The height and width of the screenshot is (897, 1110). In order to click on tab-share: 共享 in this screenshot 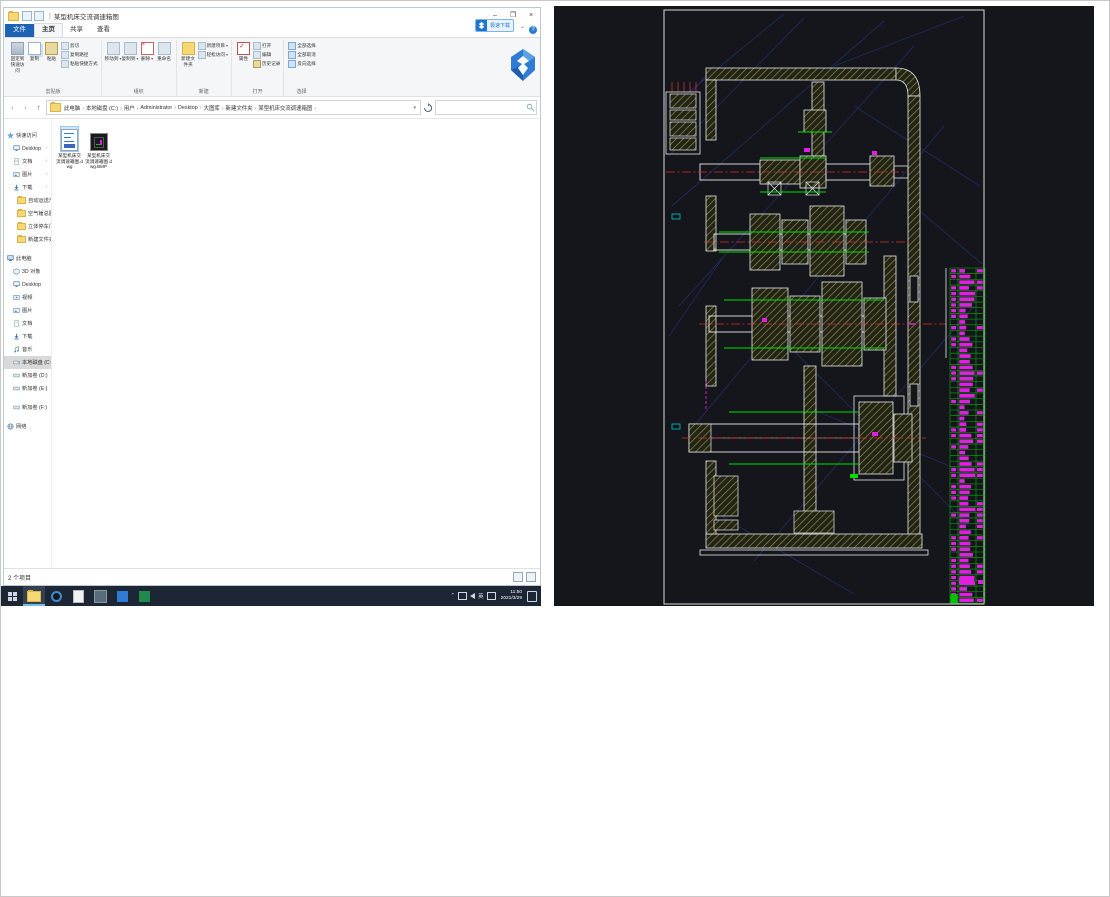, I will do `click(76, 30)`.